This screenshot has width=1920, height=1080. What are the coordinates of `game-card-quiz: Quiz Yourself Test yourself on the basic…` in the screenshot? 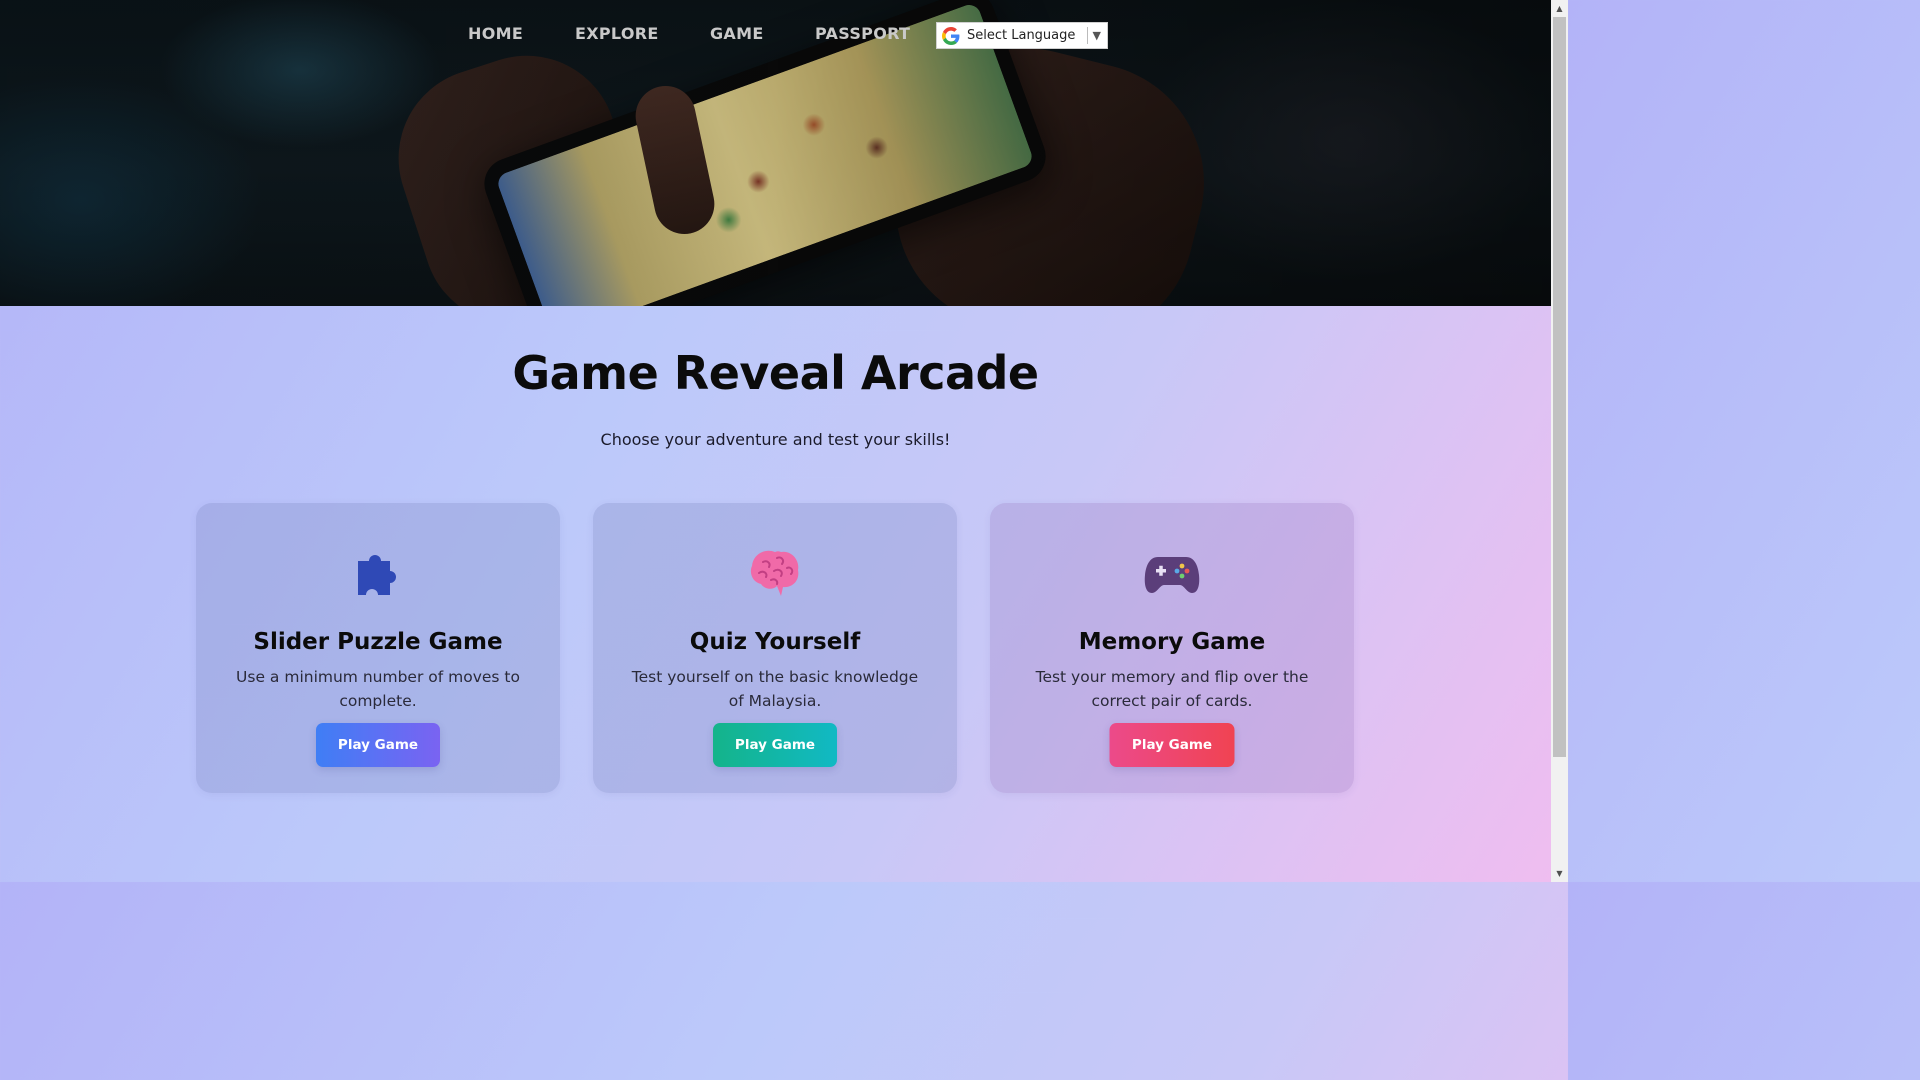 It's located at (775, 648).